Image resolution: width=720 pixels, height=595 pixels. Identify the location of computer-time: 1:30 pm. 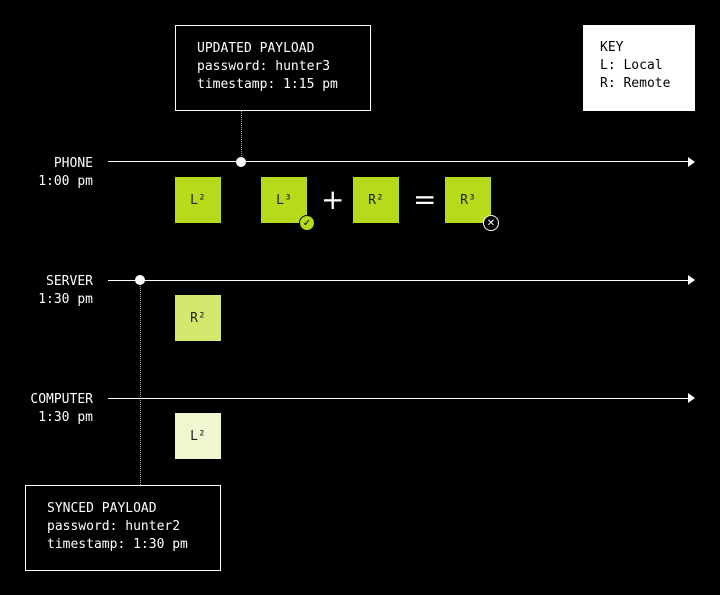
(65, 417).